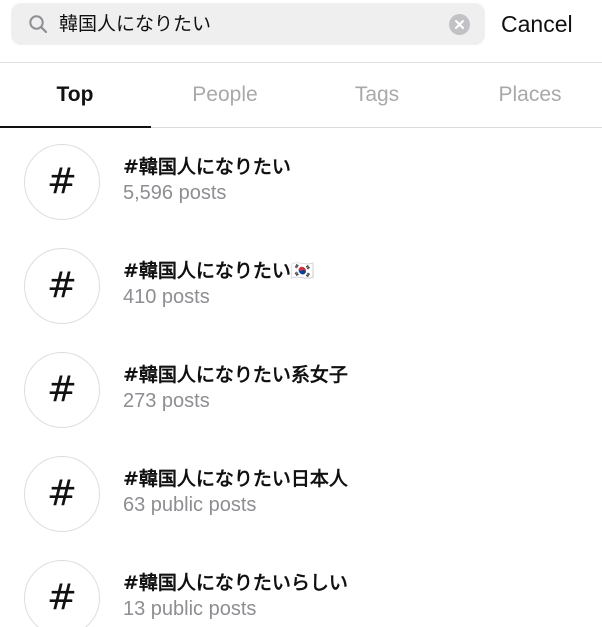 The height and width of the screenshot is (627, 602). I want to click on tab-bar: Top People Tags Places, so click(301, 95).